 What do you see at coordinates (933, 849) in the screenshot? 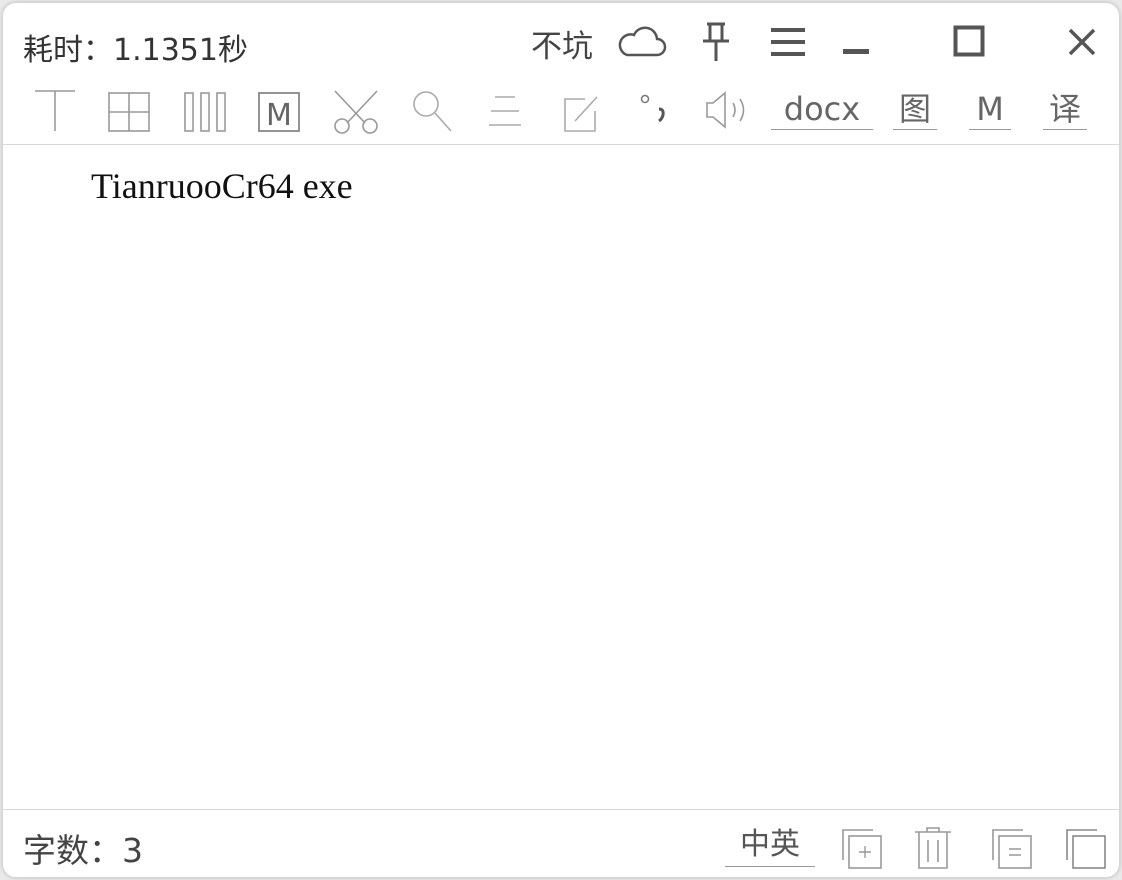
I see `trash-icon` at bounding box center [933, 849].